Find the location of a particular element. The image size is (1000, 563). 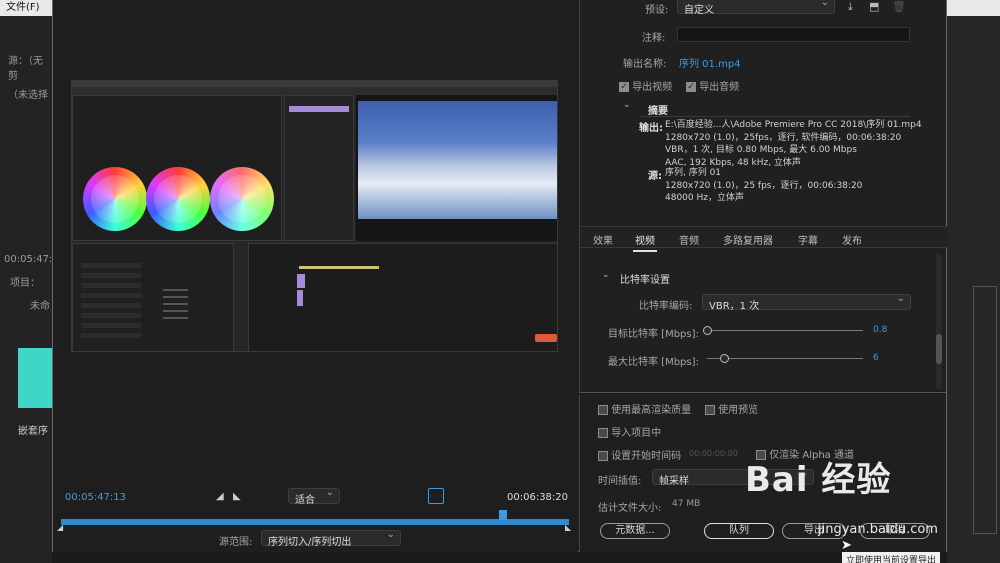

use-preview-label: 使用预览 is located at coordinates (738, 410).